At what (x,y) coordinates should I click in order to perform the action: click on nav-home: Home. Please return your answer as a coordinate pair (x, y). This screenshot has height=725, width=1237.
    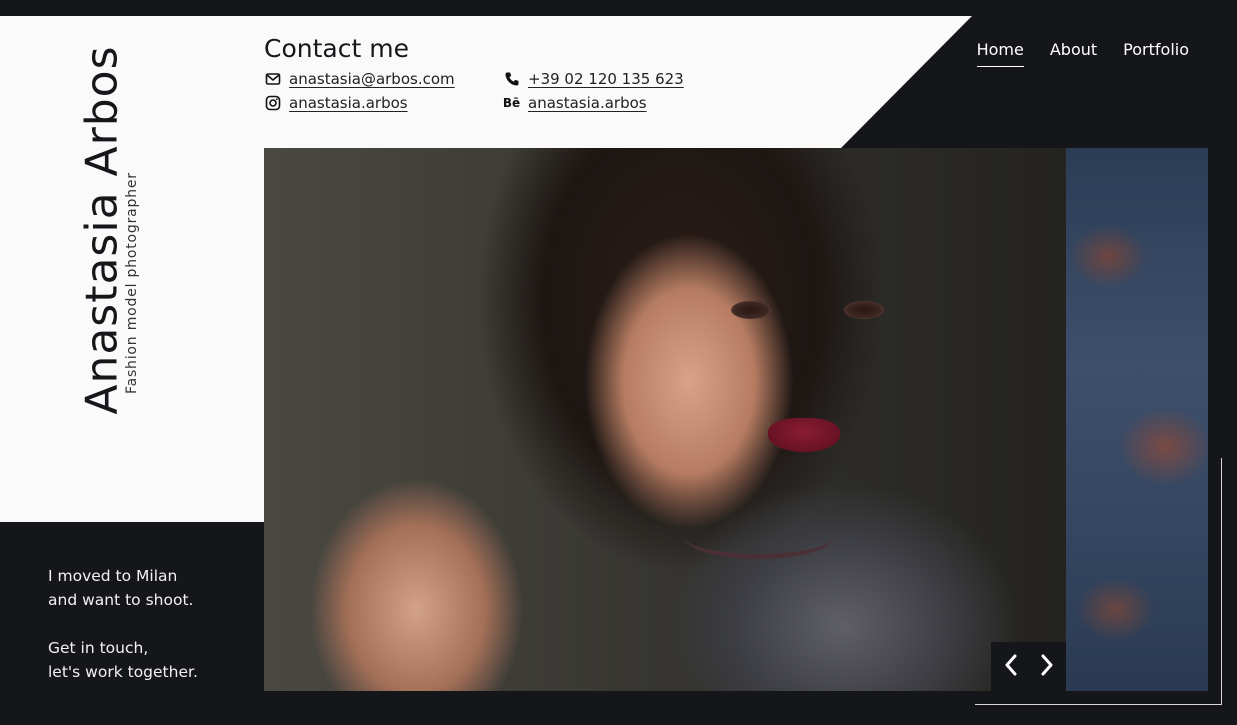
    Looking at the image, I should click on (1000, 53).